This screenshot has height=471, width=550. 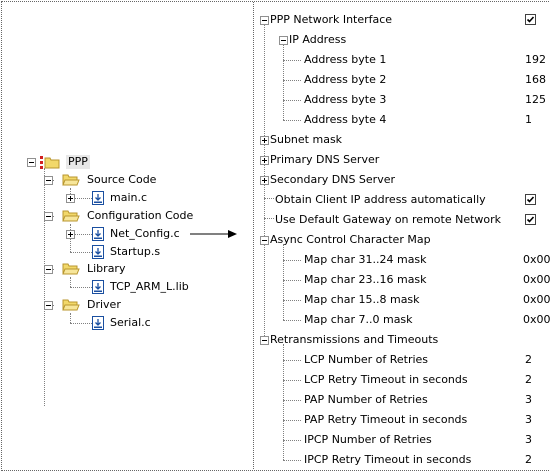 What do you see at coordinates (358, 319) in the screenshot?
I see `map-7-0-label: Map char 7..0 mask` at bounding box center [358, 319].